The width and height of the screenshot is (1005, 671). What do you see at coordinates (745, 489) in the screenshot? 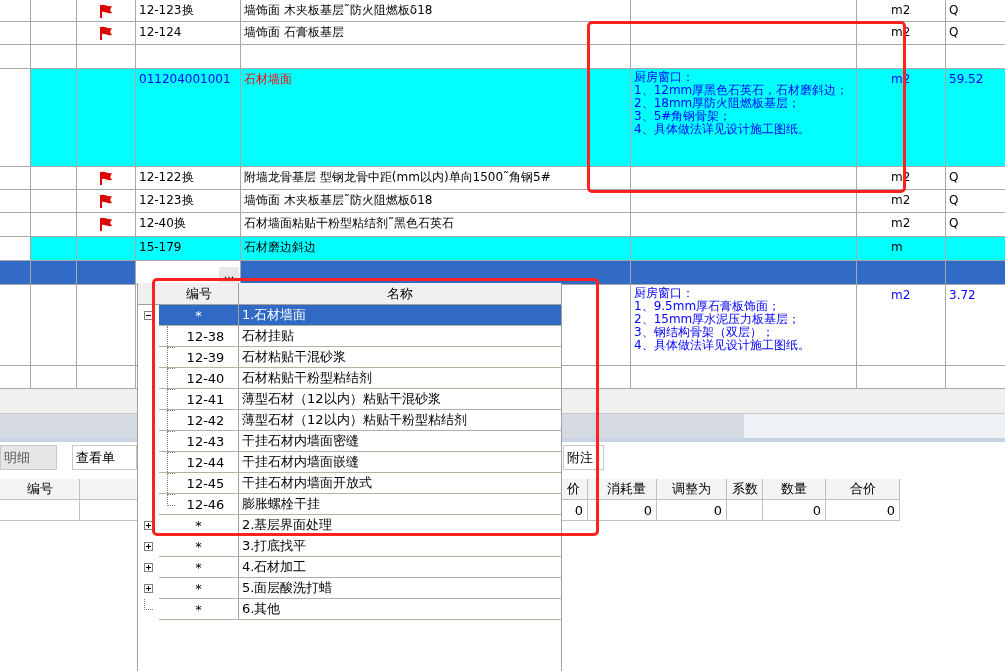
I see `column-header: 系数` at bounding box center [745, 489].